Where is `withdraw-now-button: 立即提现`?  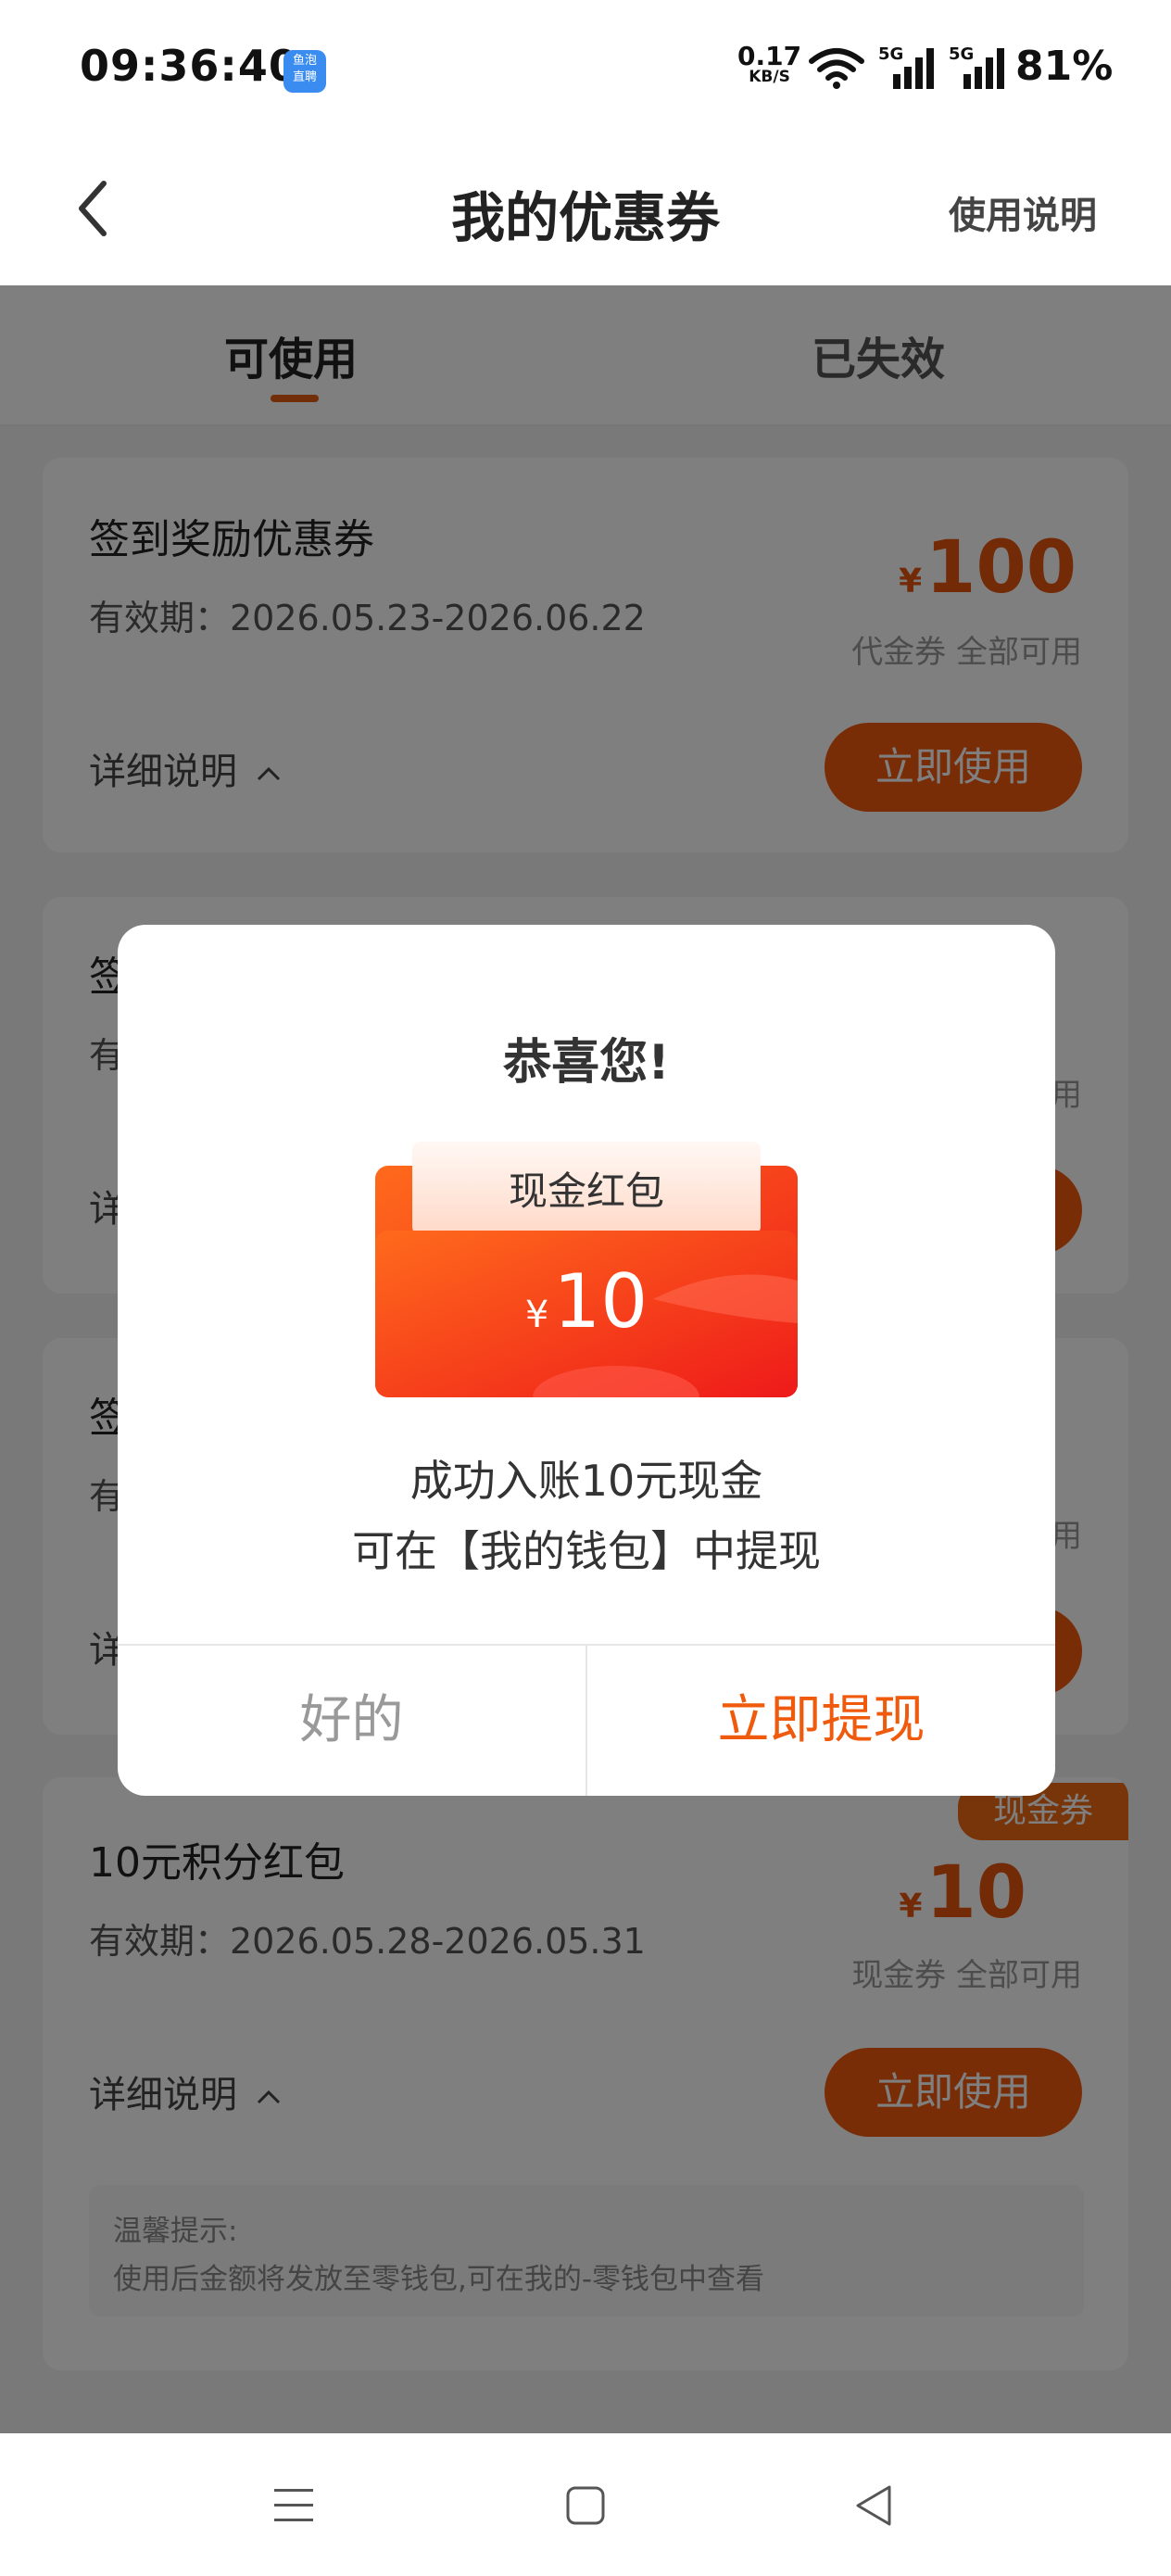
withdraw-now-button: 立即提现 is located at coordinates (821, 1721).